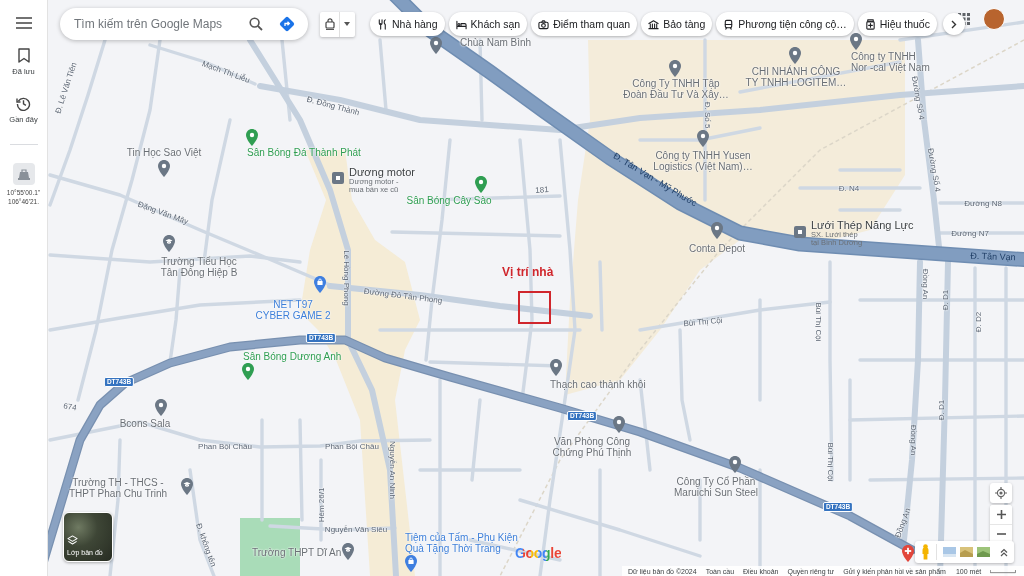 This screenshot has height=576, width=1024. What do you see at coordinates (598, 384) in the screenshot?
I see `place-label: Thạch cao thành khôi` at bounding box center [598, 384].